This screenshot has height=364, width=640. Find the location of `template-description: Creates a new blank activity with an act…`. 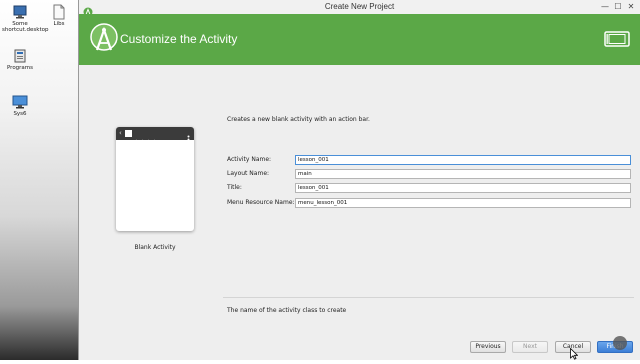

template-description: Creates a new blank activity with an act… is located at coordinates (298, 119).